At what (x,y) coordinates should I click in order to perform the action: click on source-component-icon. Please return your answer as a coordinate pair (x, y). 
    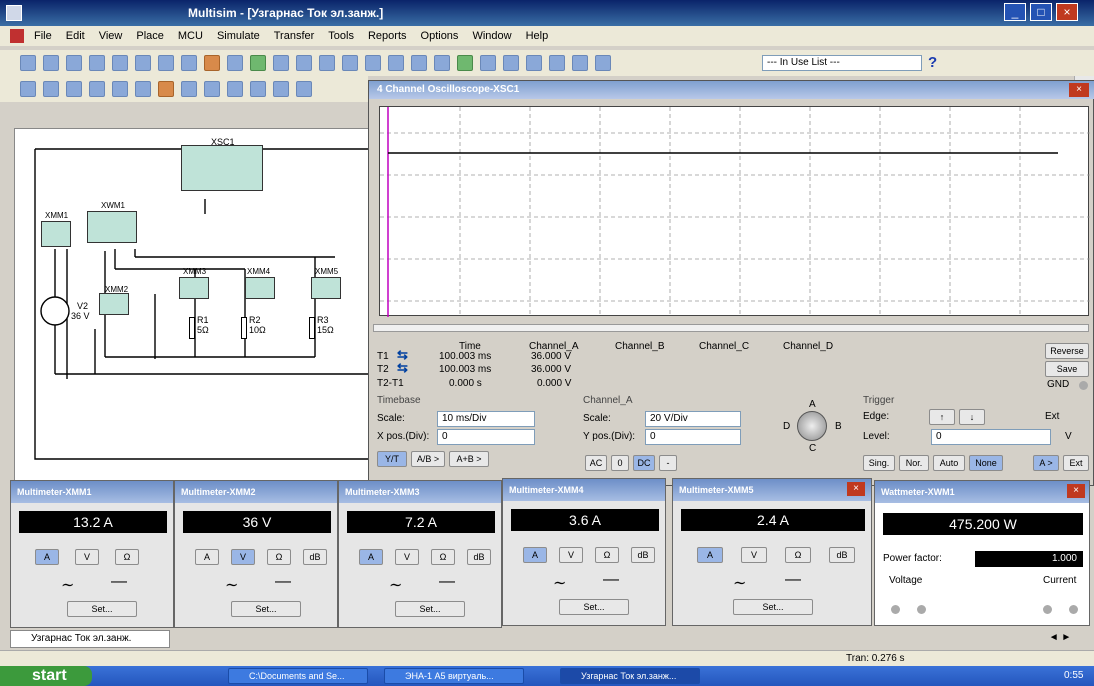
    Looking at the image, I should click on (28, 89).